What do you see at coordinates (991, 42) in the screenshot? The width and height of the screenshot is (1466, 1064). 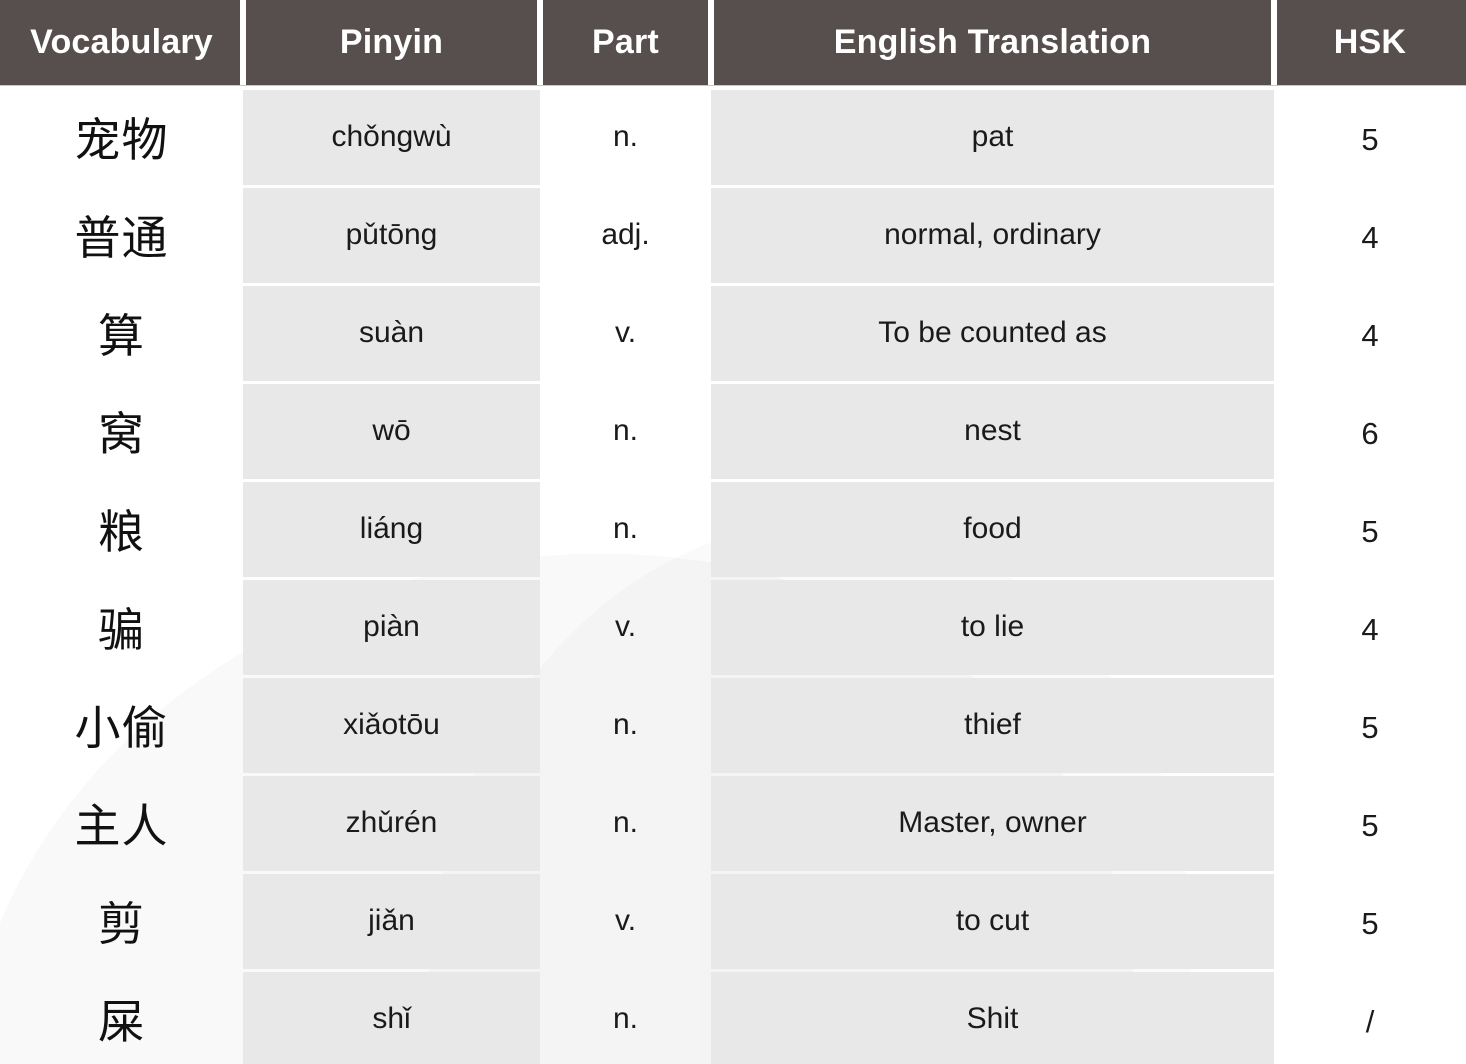 I see `column-header-english: English Translation` at bounding box center [991, 42].